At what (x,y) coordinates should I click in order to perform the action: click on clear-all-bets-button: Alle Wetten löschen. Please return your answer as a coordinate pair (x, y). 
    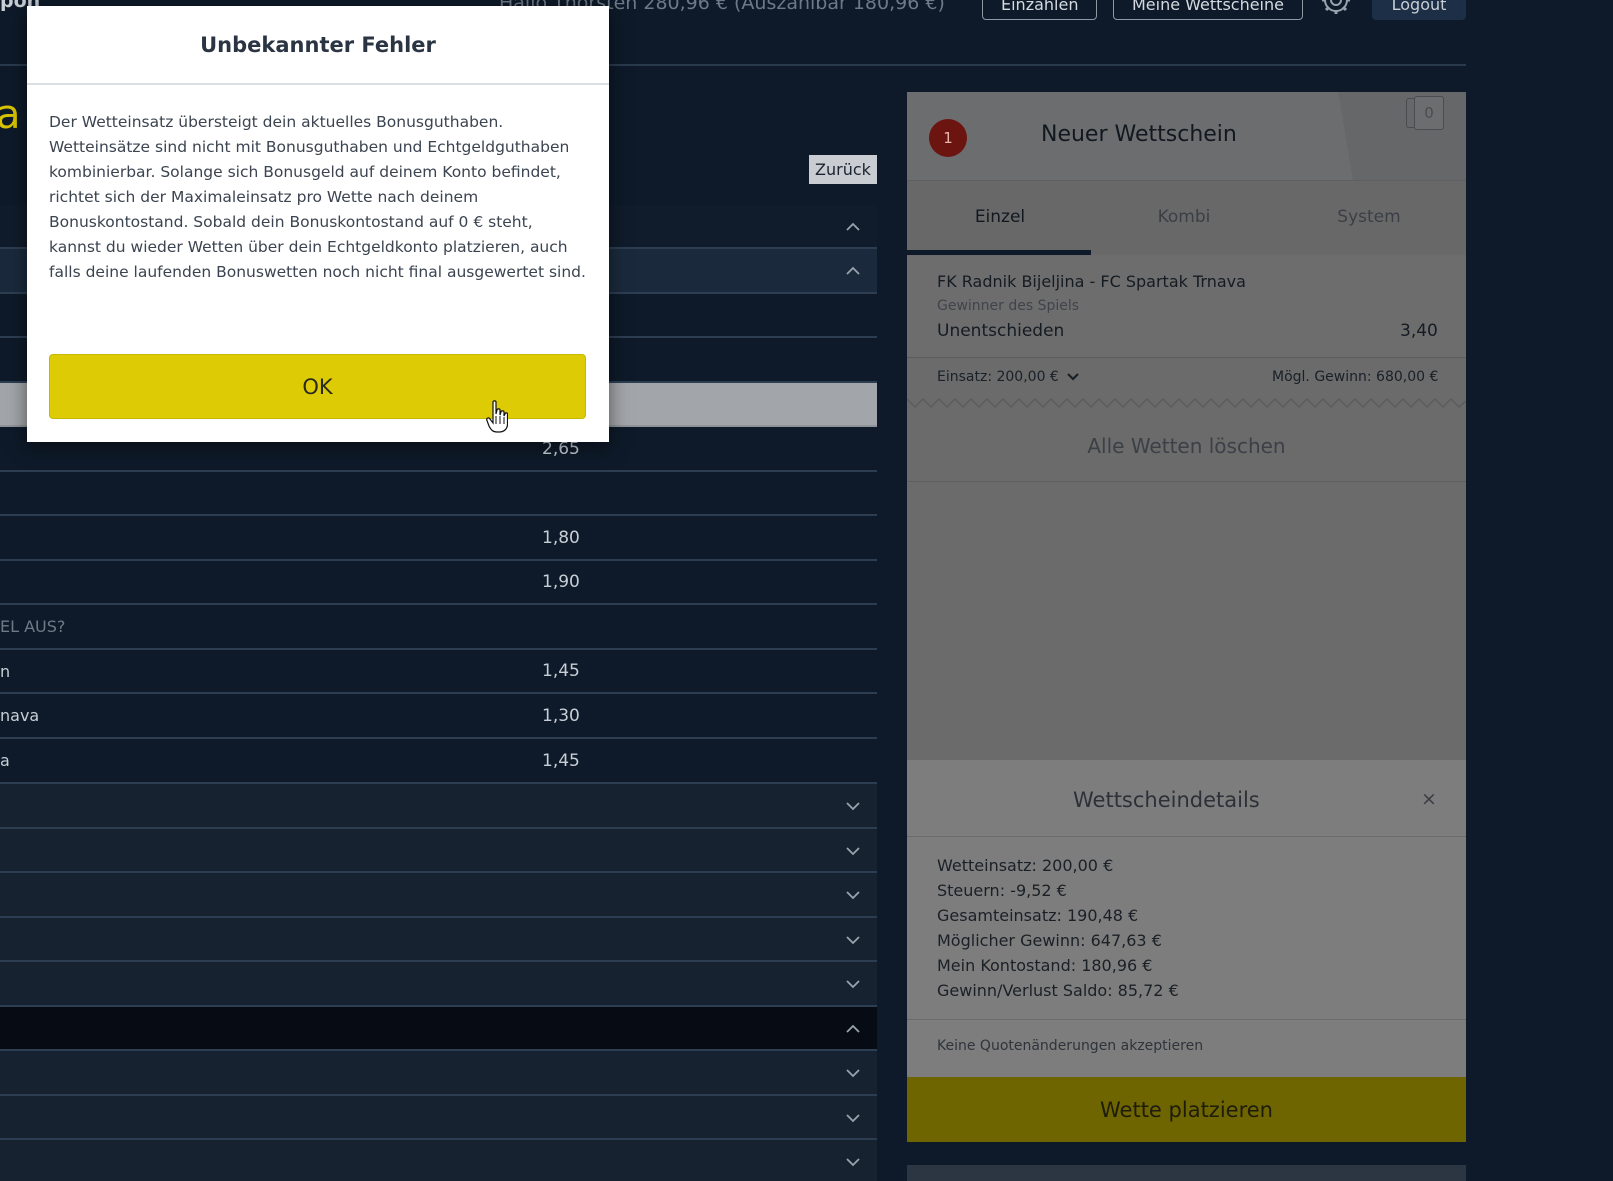
    Looking at the image, I should click on (1186, 446).